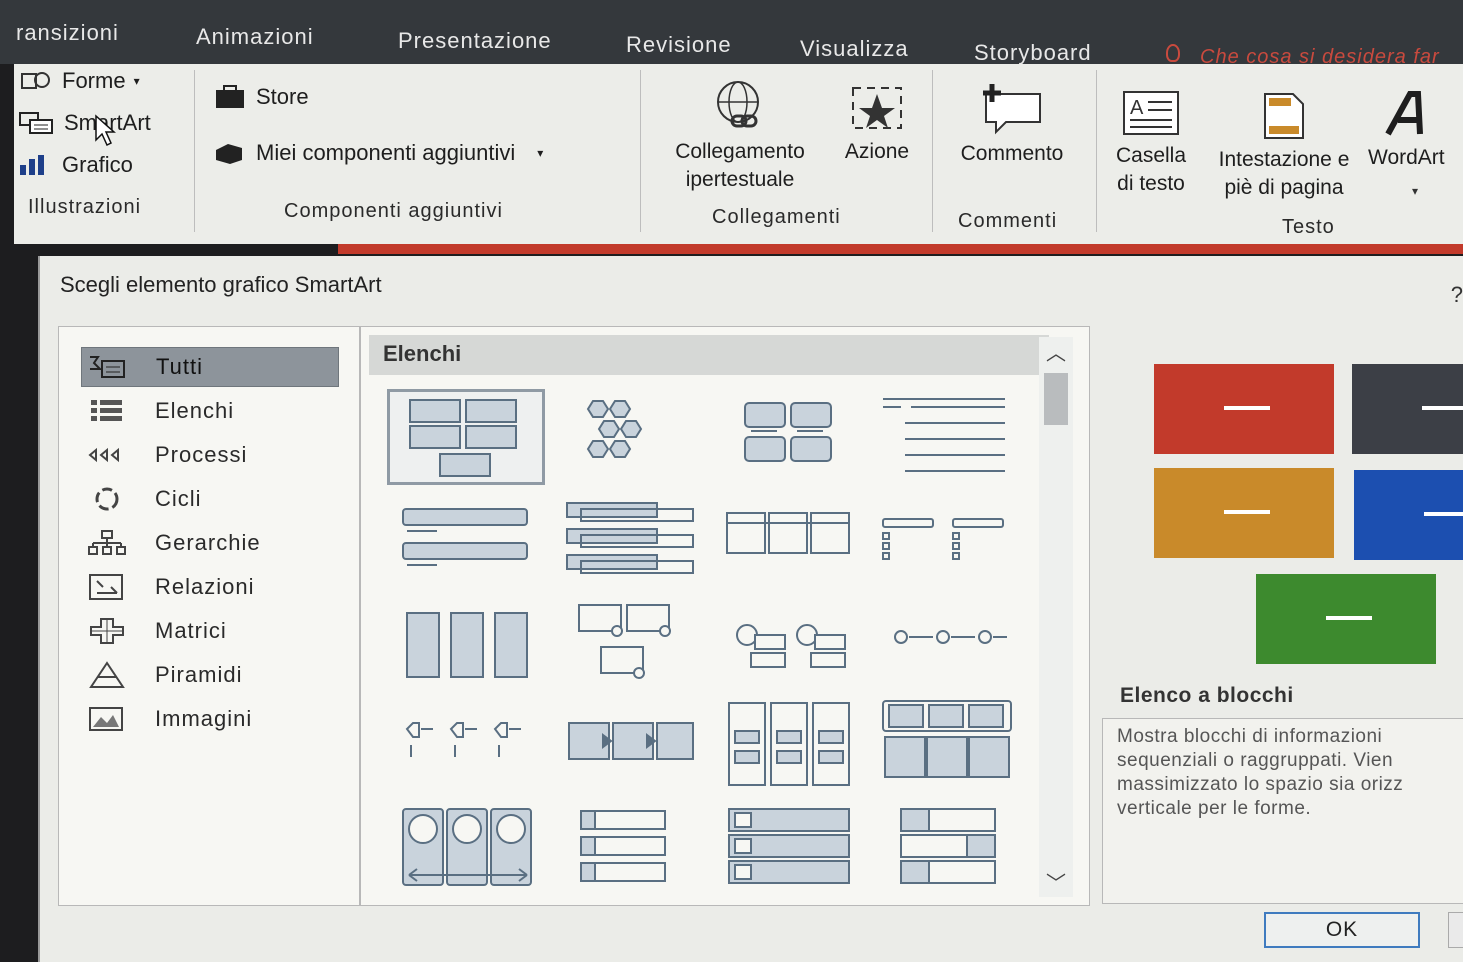 This screenshot has width=1463, height=962. I want to click on ok-button: OK, so click(1342, 930).